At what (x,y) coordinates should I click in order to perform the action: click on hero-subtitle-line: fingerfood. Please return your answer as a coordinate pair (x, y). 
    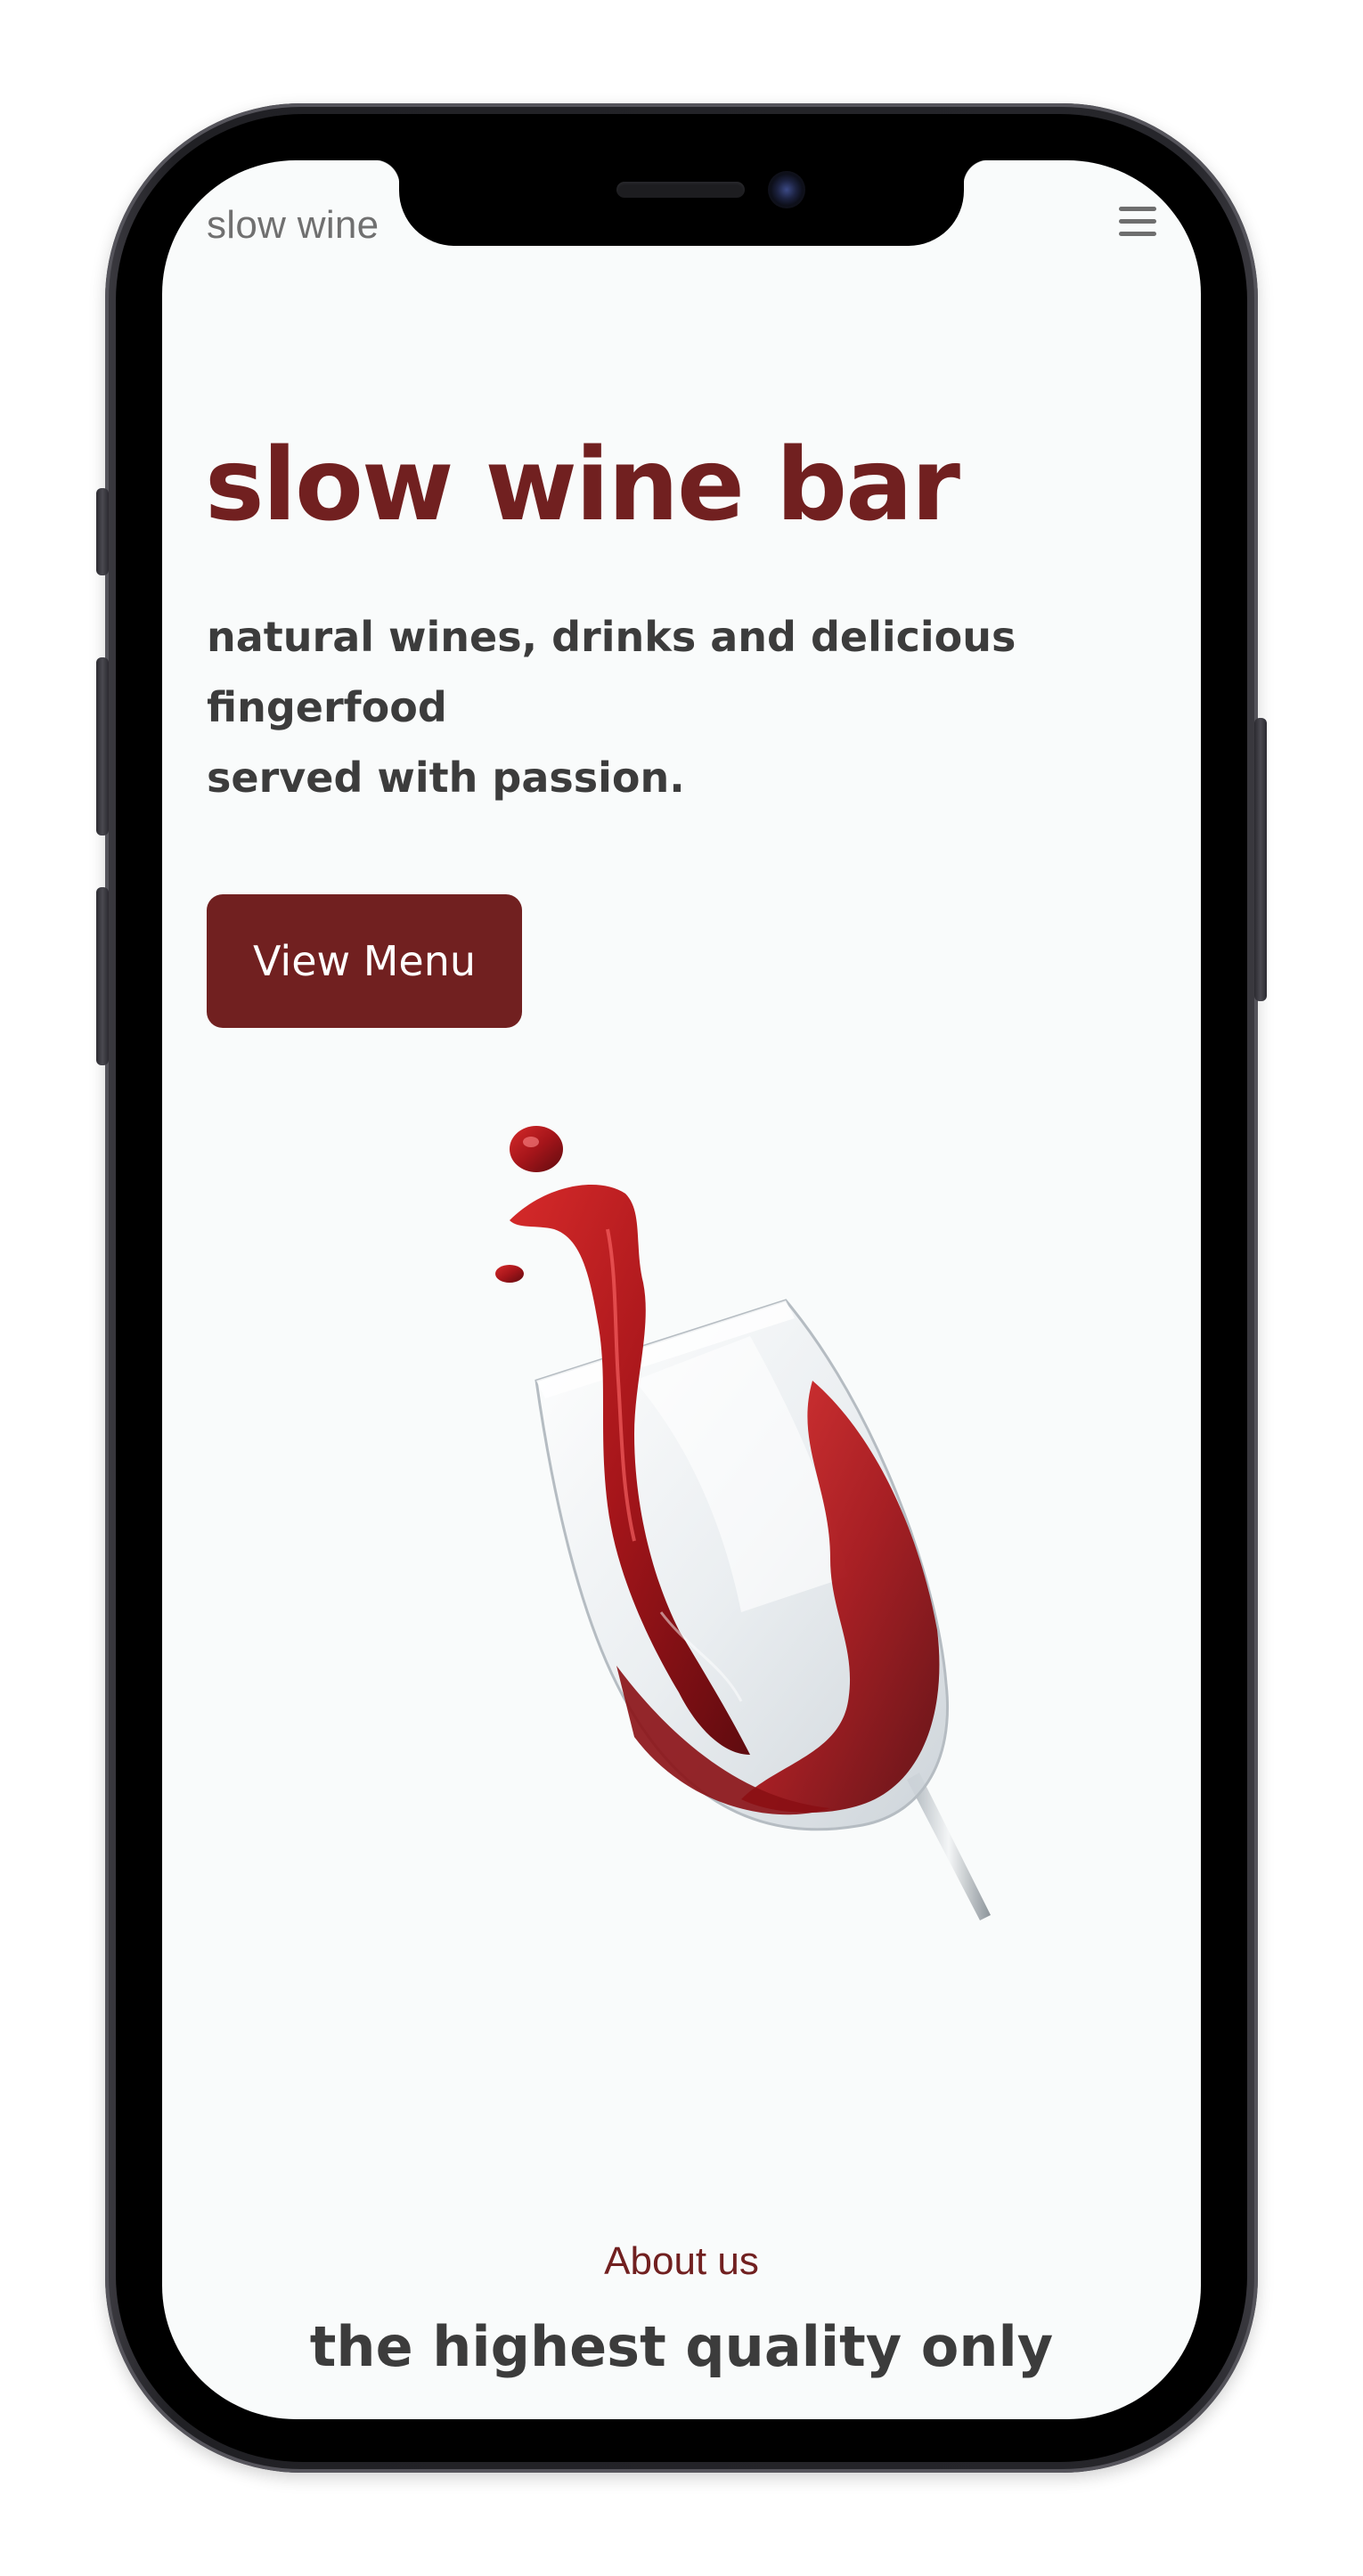
    Looking at the image, I should click on (327, 707).